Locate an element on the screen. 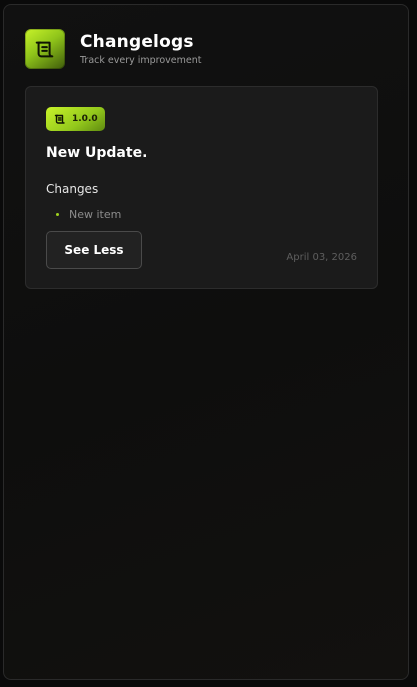  changelog-header: Changelogs Track every improvement is located at coordinates (113, 49).